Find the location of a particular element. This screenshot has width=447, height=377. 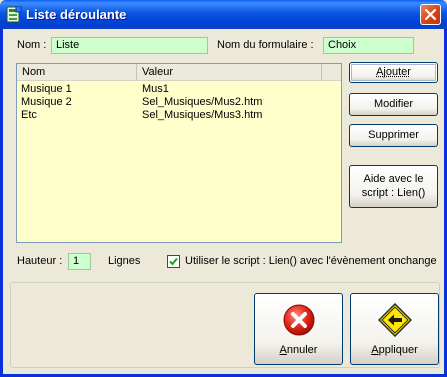

checkmark-icon is located at coordinates (173, 261).